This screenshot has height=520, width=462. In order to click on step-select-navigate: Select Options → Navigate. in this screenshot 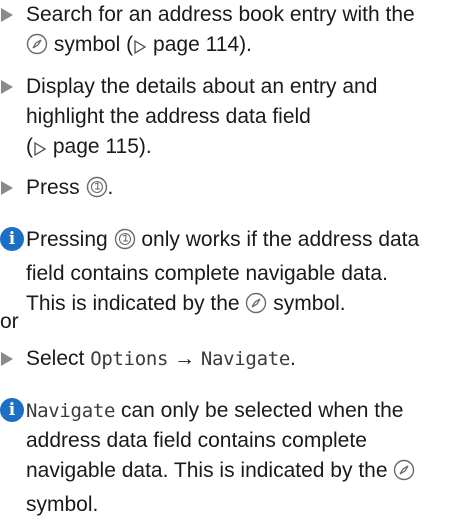, I will do `click(231, 359)`.